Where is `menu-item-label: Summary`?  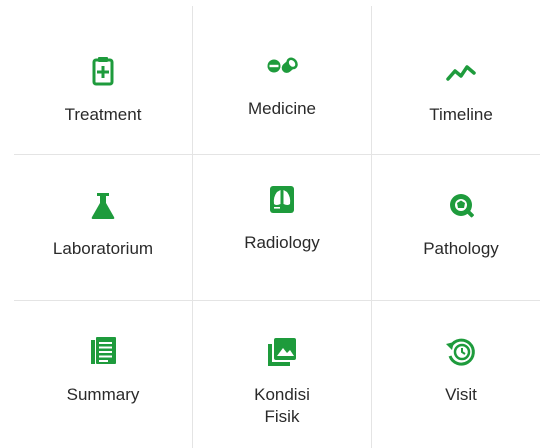
menu-item-label: Summary is located at coordinates (103, 394).